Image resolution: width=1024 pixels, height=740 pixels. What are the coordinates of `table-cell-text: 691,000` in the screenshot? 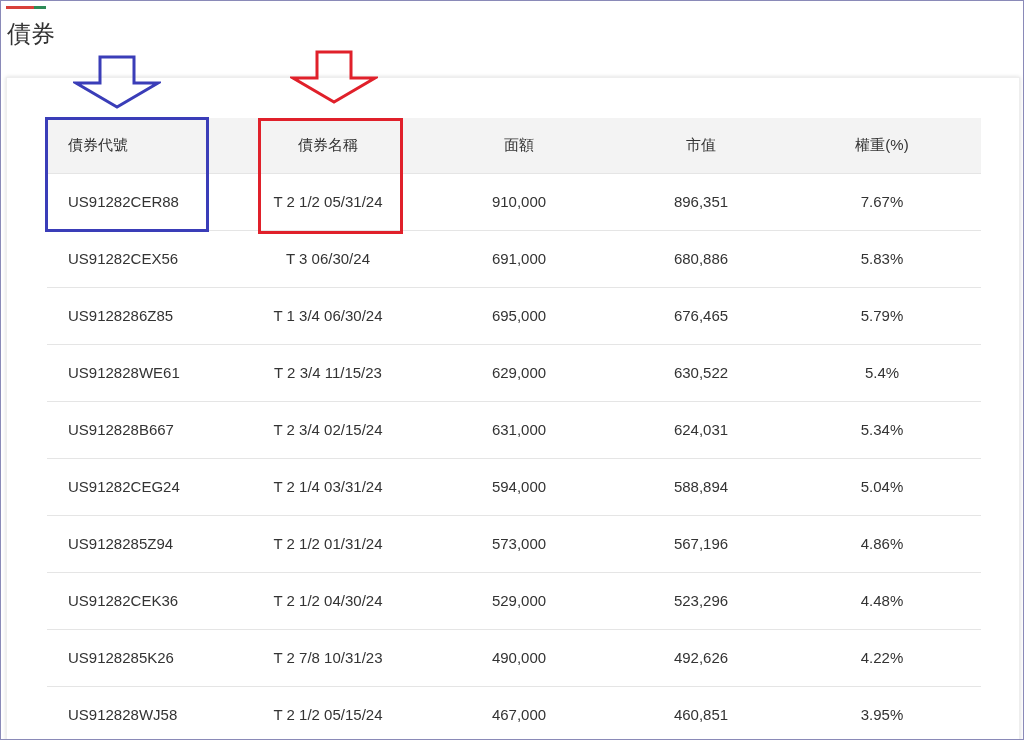 It's located at (519, 258).